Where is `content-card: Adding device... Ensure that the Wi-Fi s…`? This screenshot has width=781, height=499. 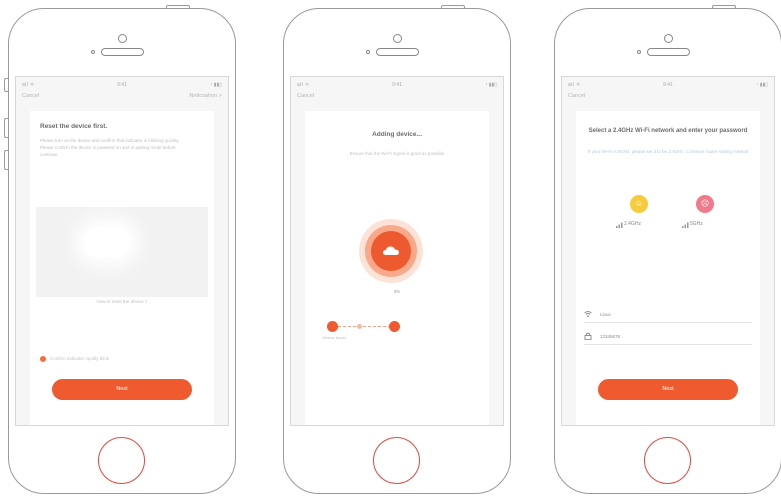 content-card: Adding device... Ensure that the Wi-Fi s… is located at coordinates (397, 268).